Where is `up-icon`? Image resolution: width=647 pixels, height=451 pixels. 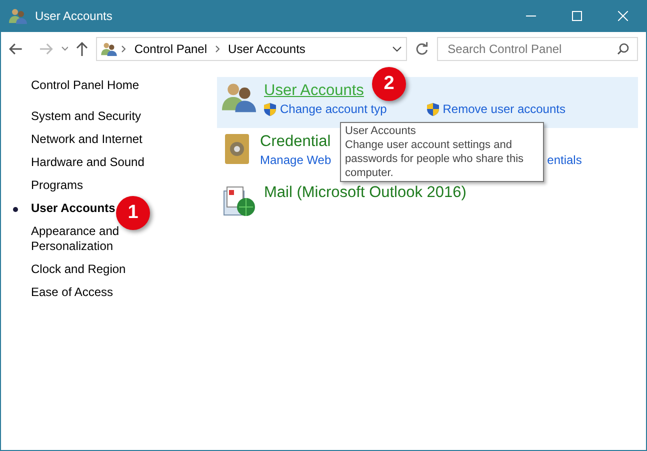 up-icon is located at coordinates (82, 49).